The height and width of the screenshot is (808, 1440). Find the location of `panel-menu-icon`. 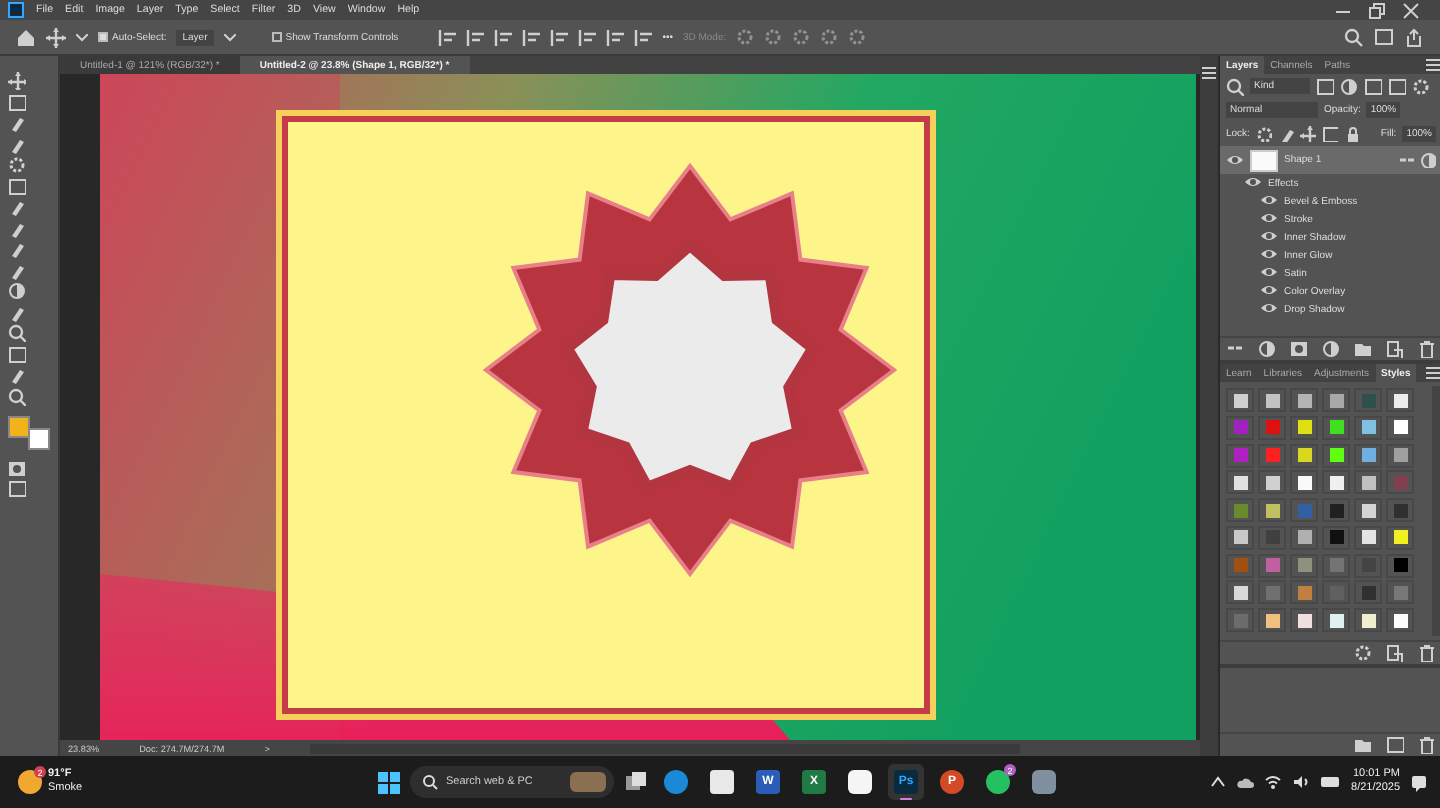

panel-menu-icon is located at coordinates (1432, 373).